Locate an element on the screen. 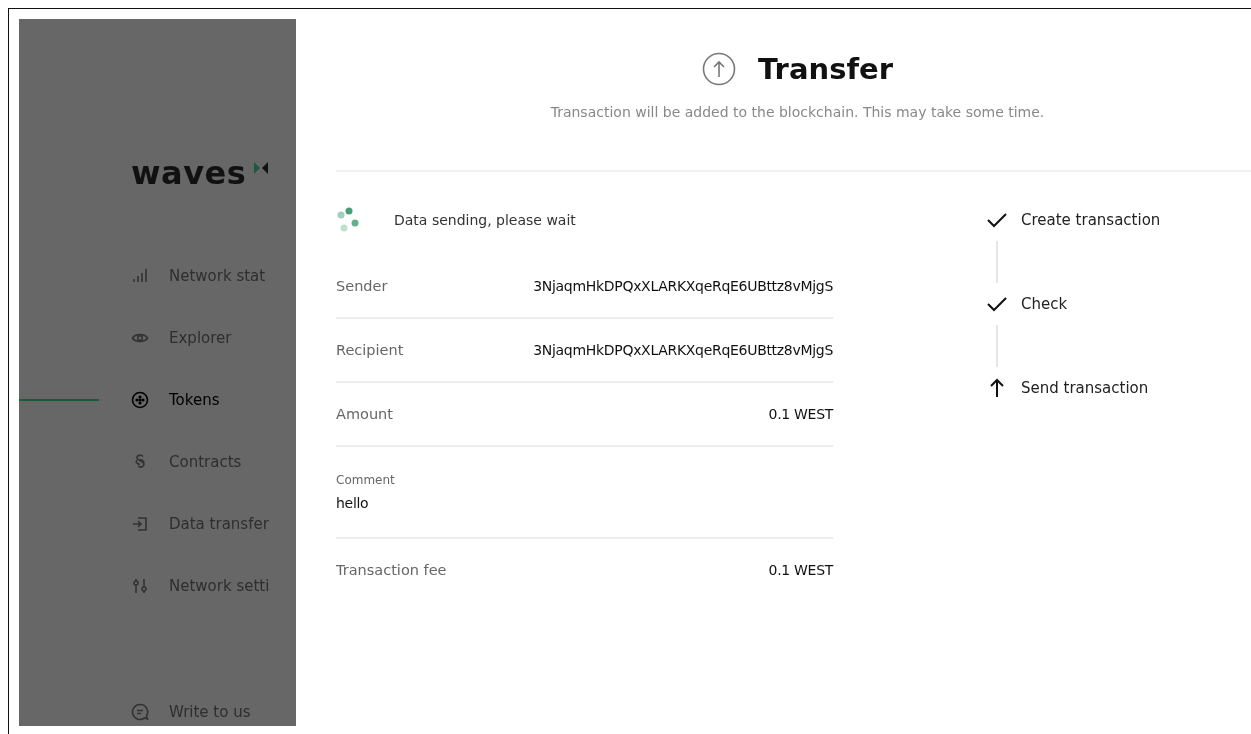 The height and width of the screenshot is (734, 1251). field-label: Sender is located at coordinates (362, 286).